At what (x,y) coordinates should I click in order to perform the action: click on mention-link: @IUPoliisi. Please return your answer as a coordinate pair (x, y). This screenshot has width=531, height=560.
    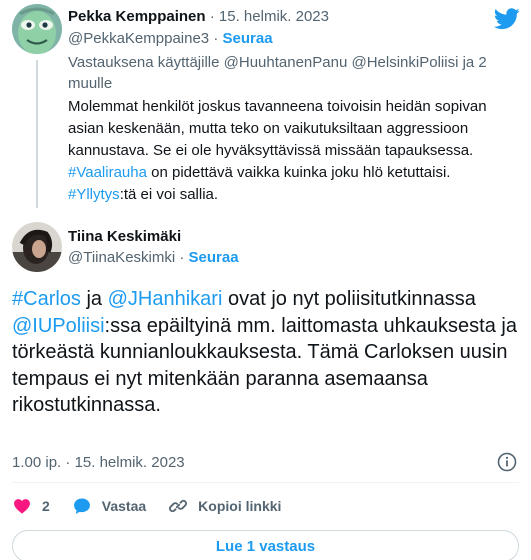
    Looking at the image, I should click on (58, 326).